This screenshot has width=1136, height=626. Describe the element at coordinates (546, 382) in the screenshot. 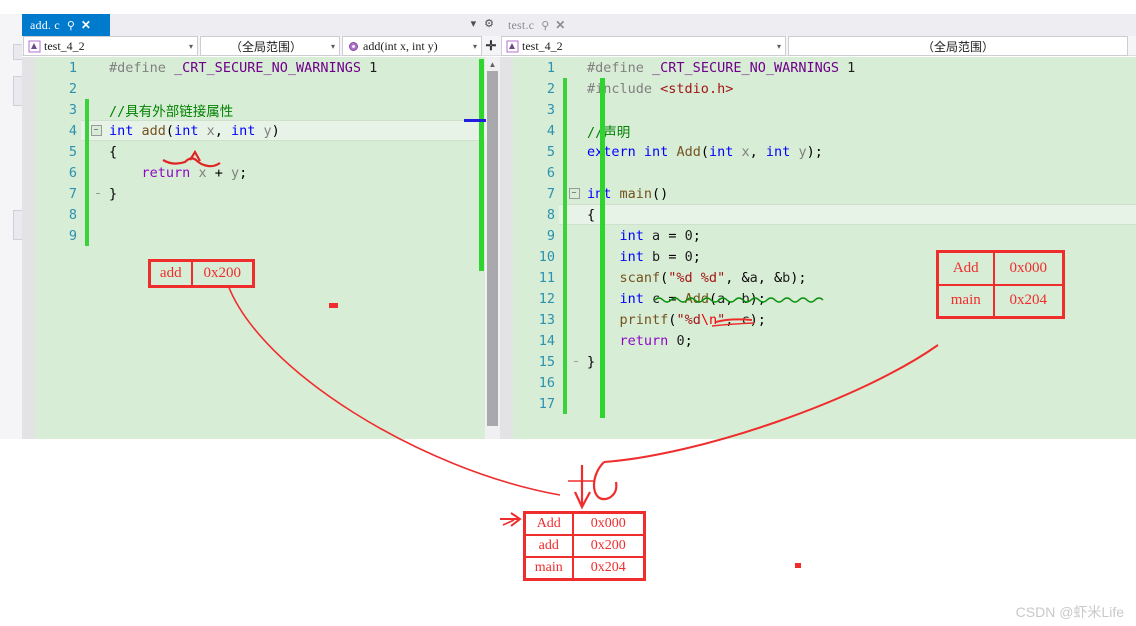

I see `line-number: 16` at that location.